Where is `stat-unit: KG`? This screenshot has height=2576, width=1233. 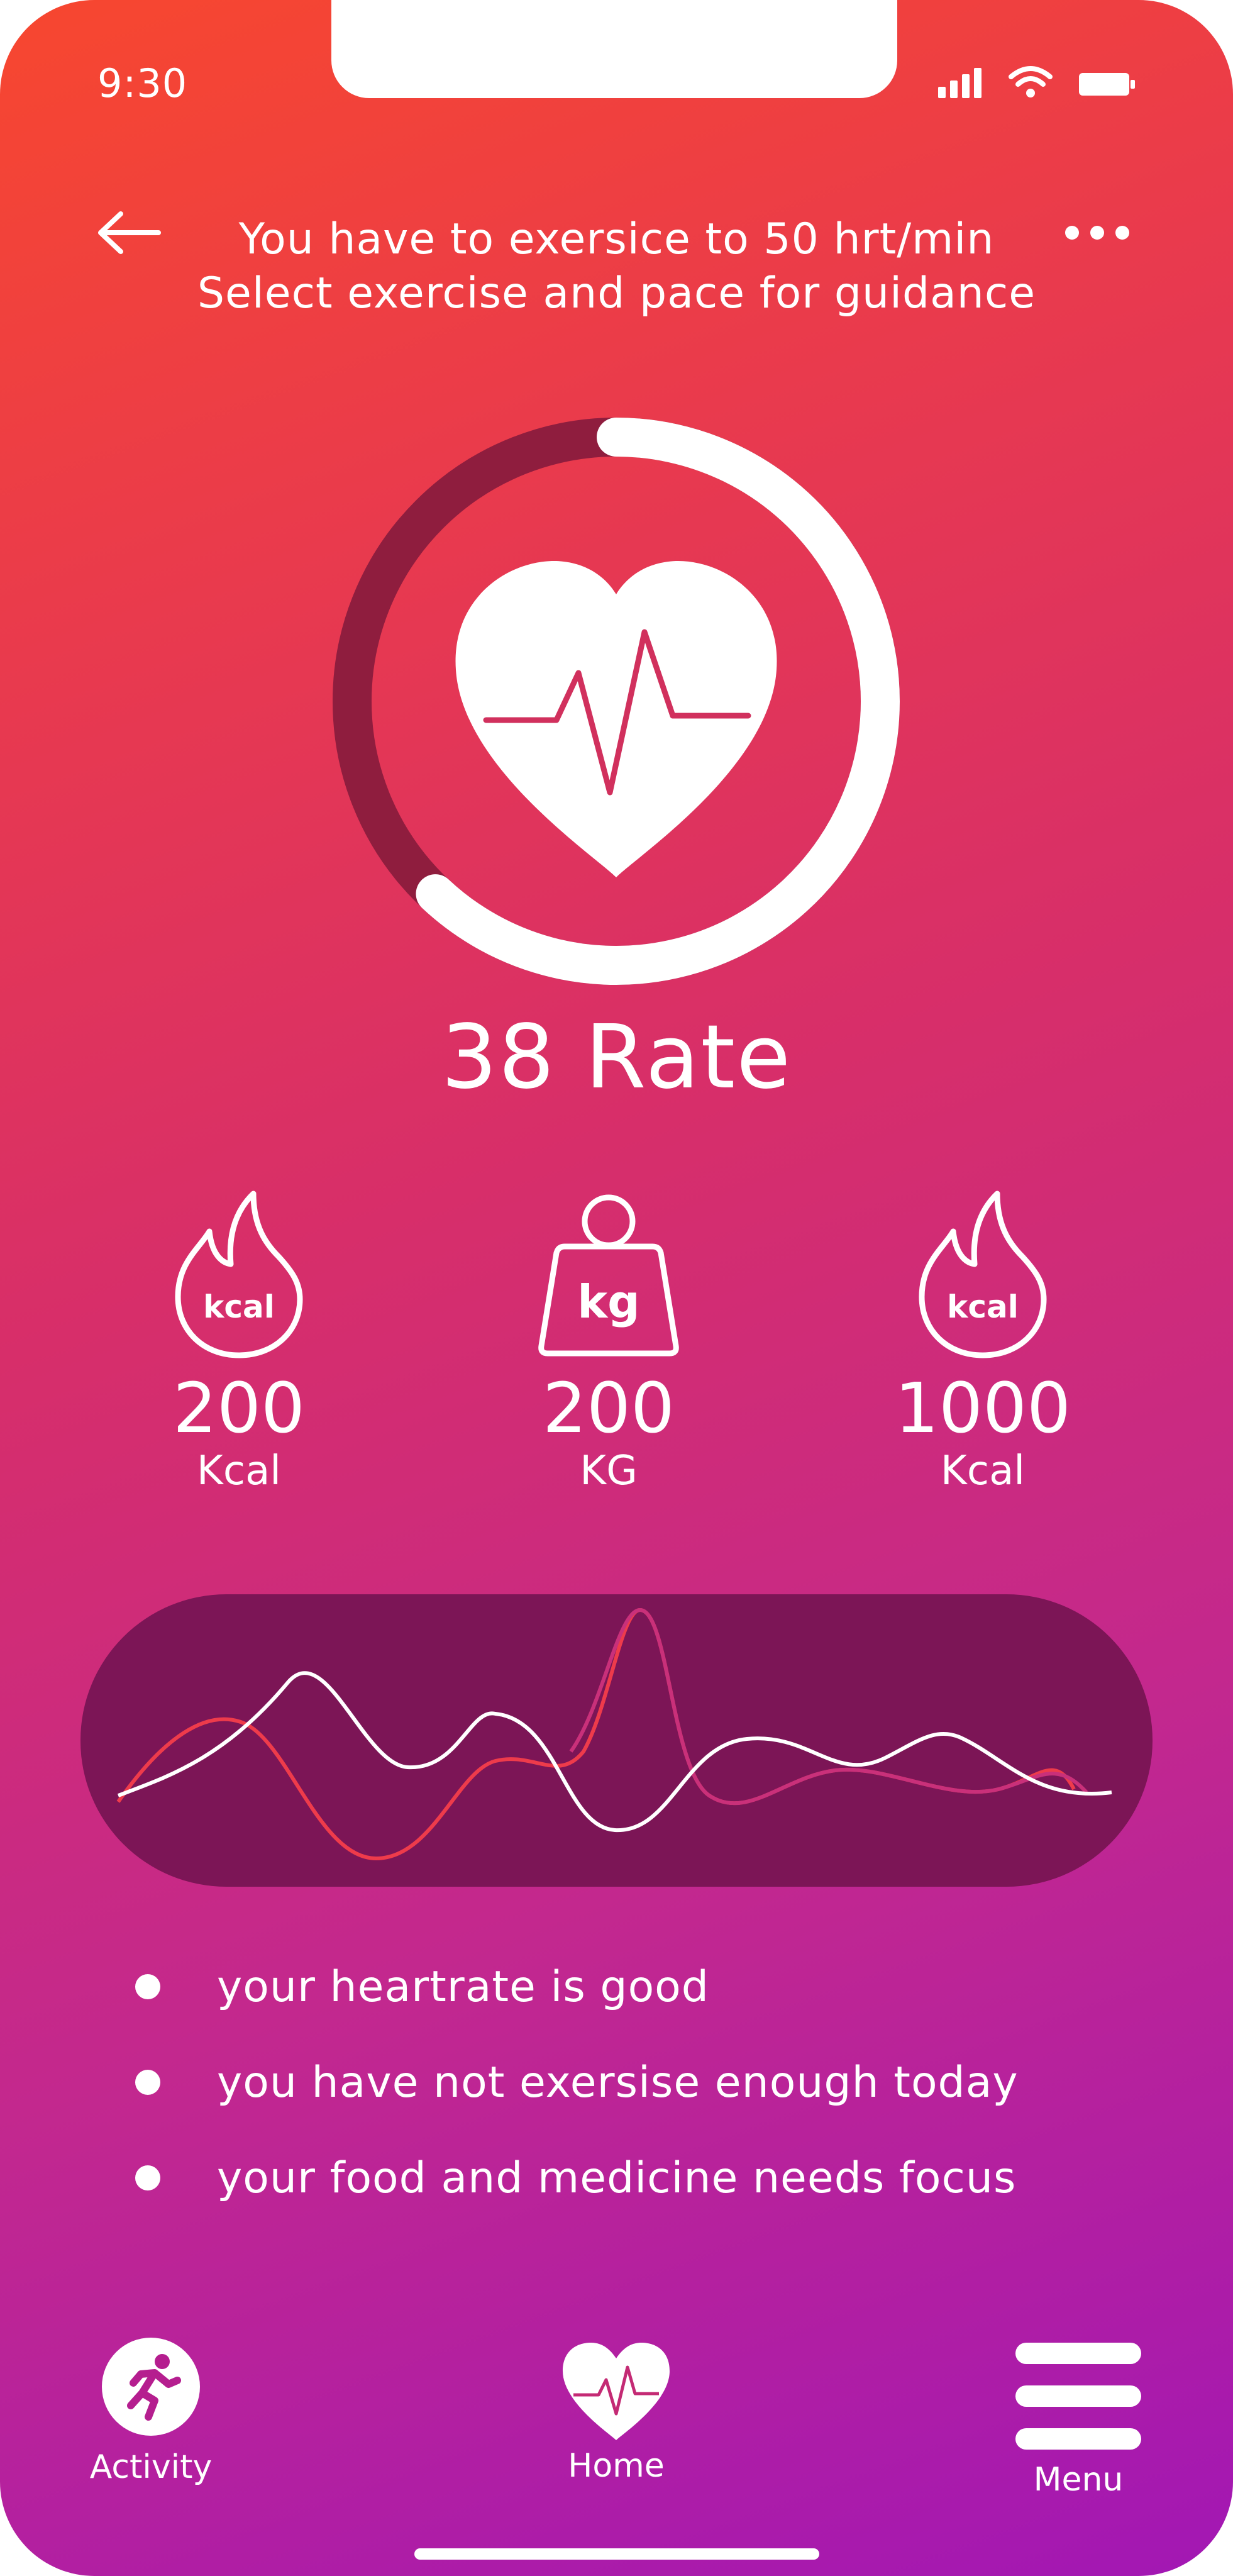 stat-unit: KG is located at coordinates (609, 1471).